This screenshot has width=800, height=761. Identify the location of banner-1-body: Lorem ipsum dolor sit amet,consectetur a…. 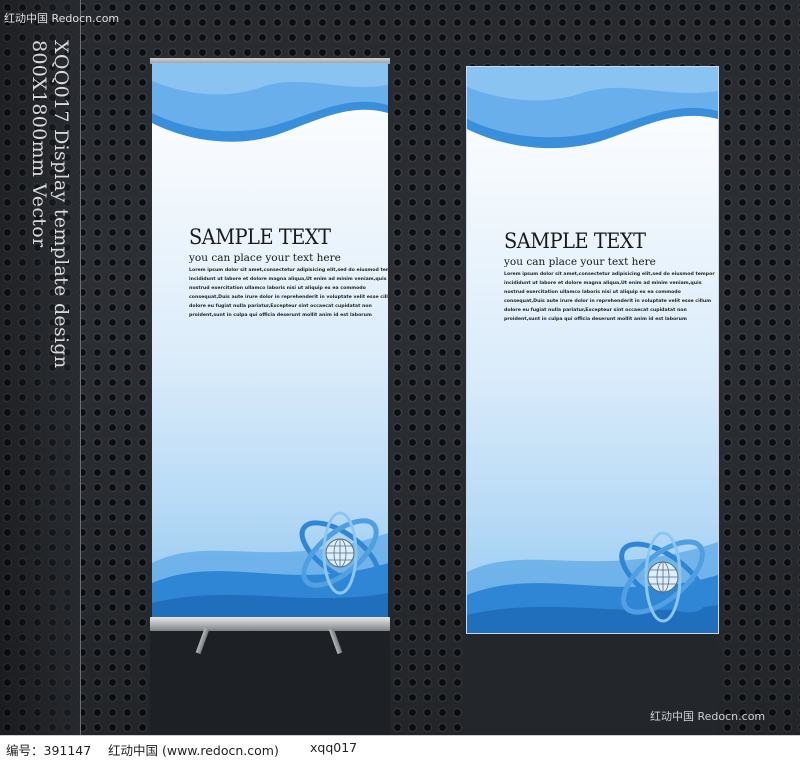
(288, 293).